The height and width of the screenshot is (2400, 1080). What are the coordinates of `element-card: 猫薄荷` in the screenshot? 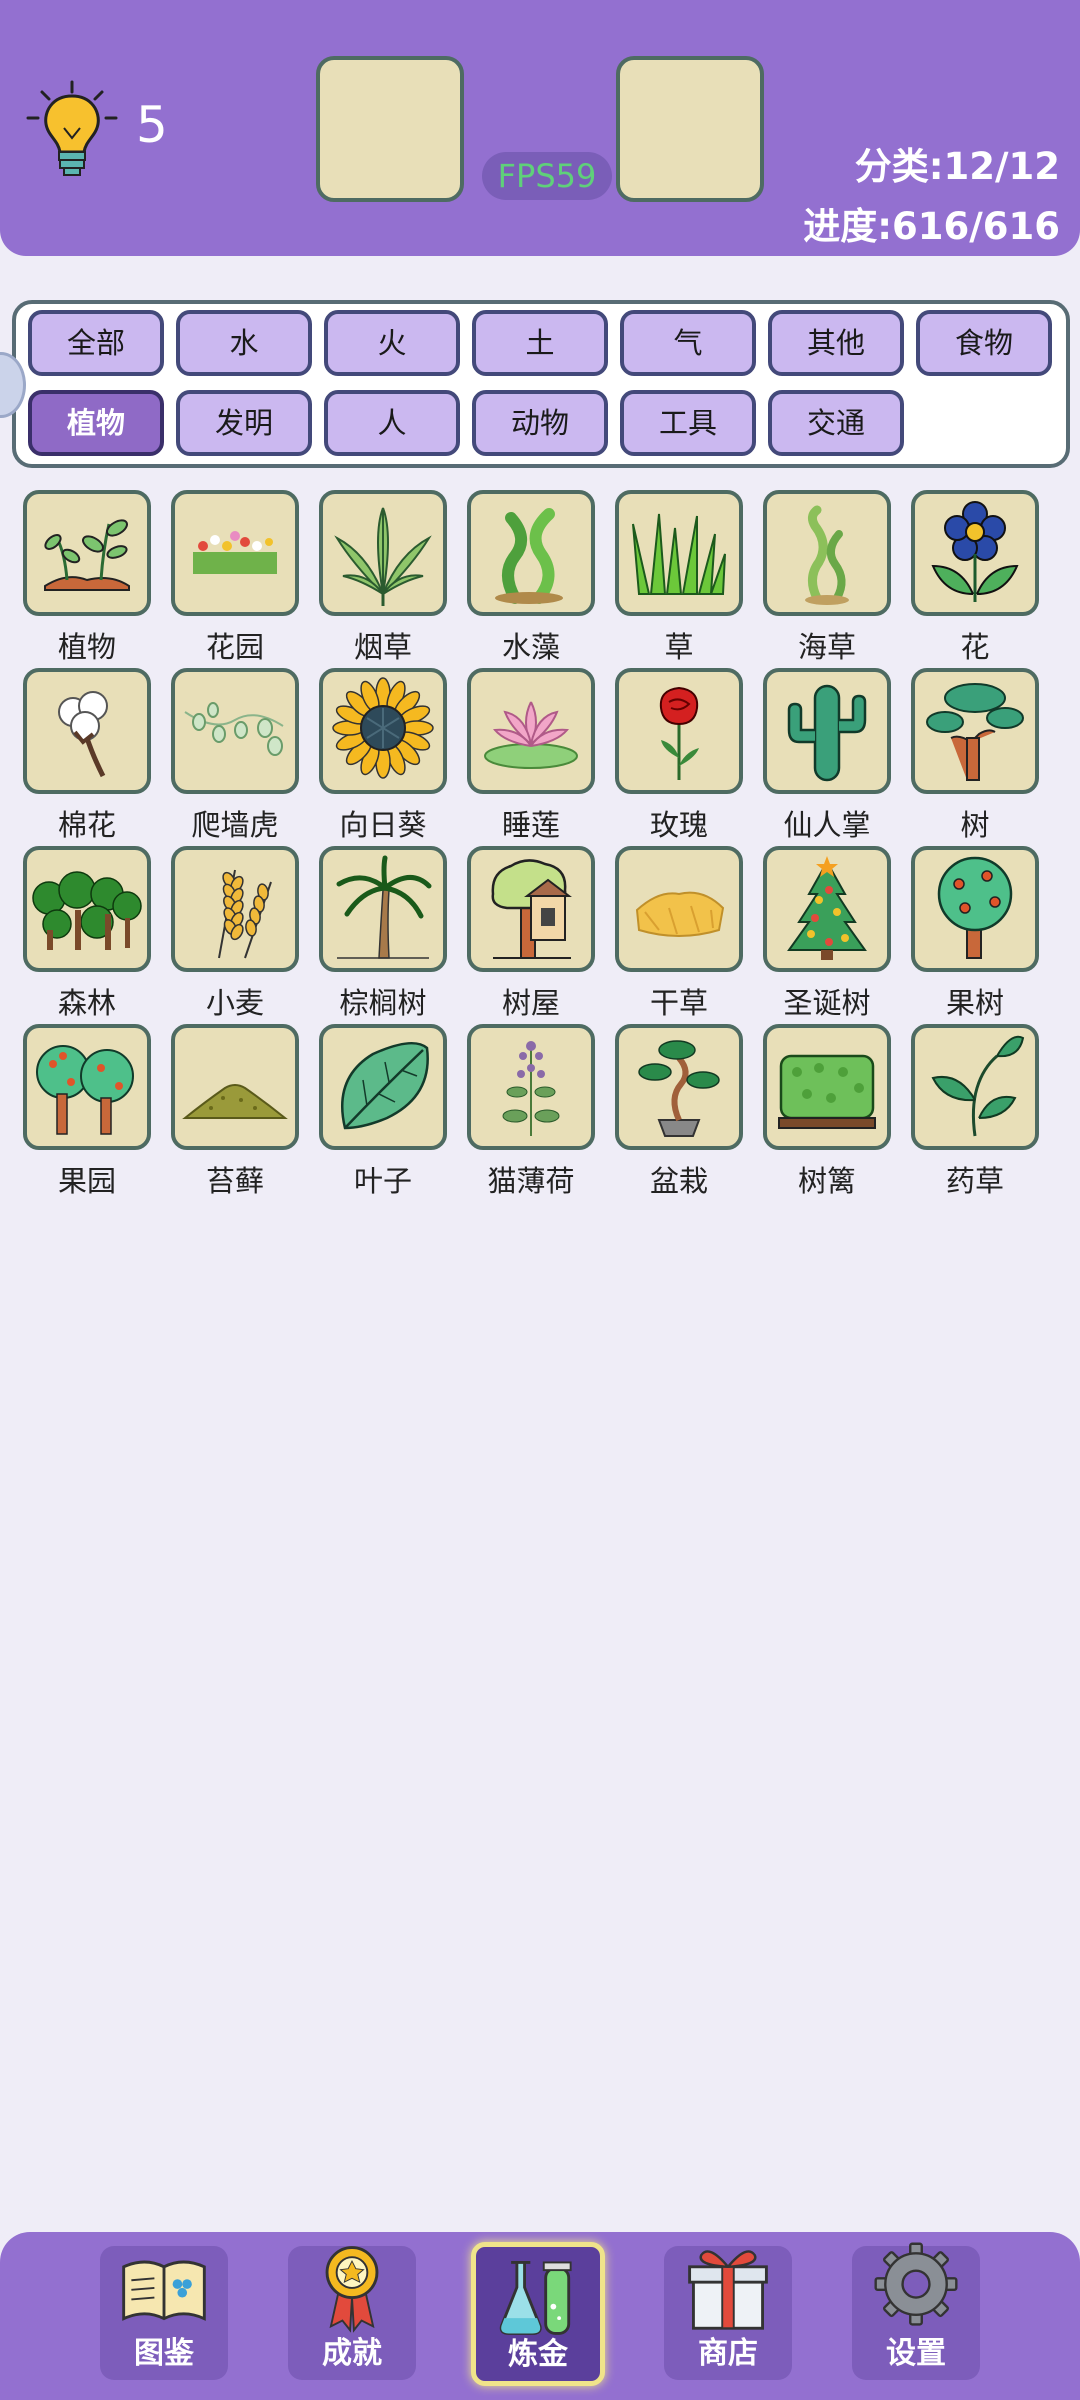 It's located at (531, 1113).